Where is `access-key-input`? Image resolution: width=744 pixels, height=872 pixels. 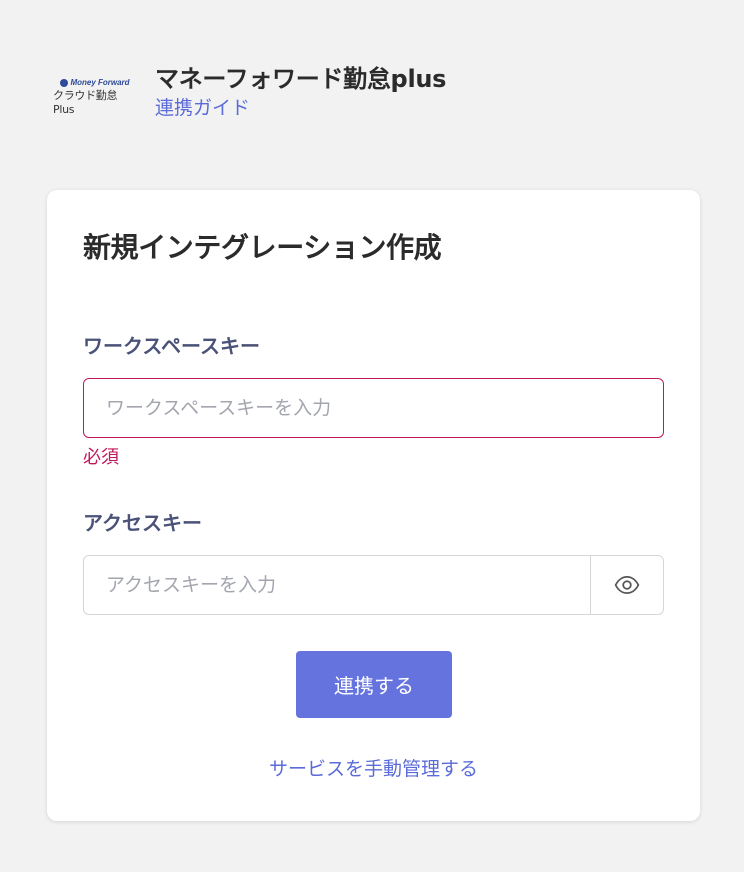 access-key-input is located at coordinates (337, 585).